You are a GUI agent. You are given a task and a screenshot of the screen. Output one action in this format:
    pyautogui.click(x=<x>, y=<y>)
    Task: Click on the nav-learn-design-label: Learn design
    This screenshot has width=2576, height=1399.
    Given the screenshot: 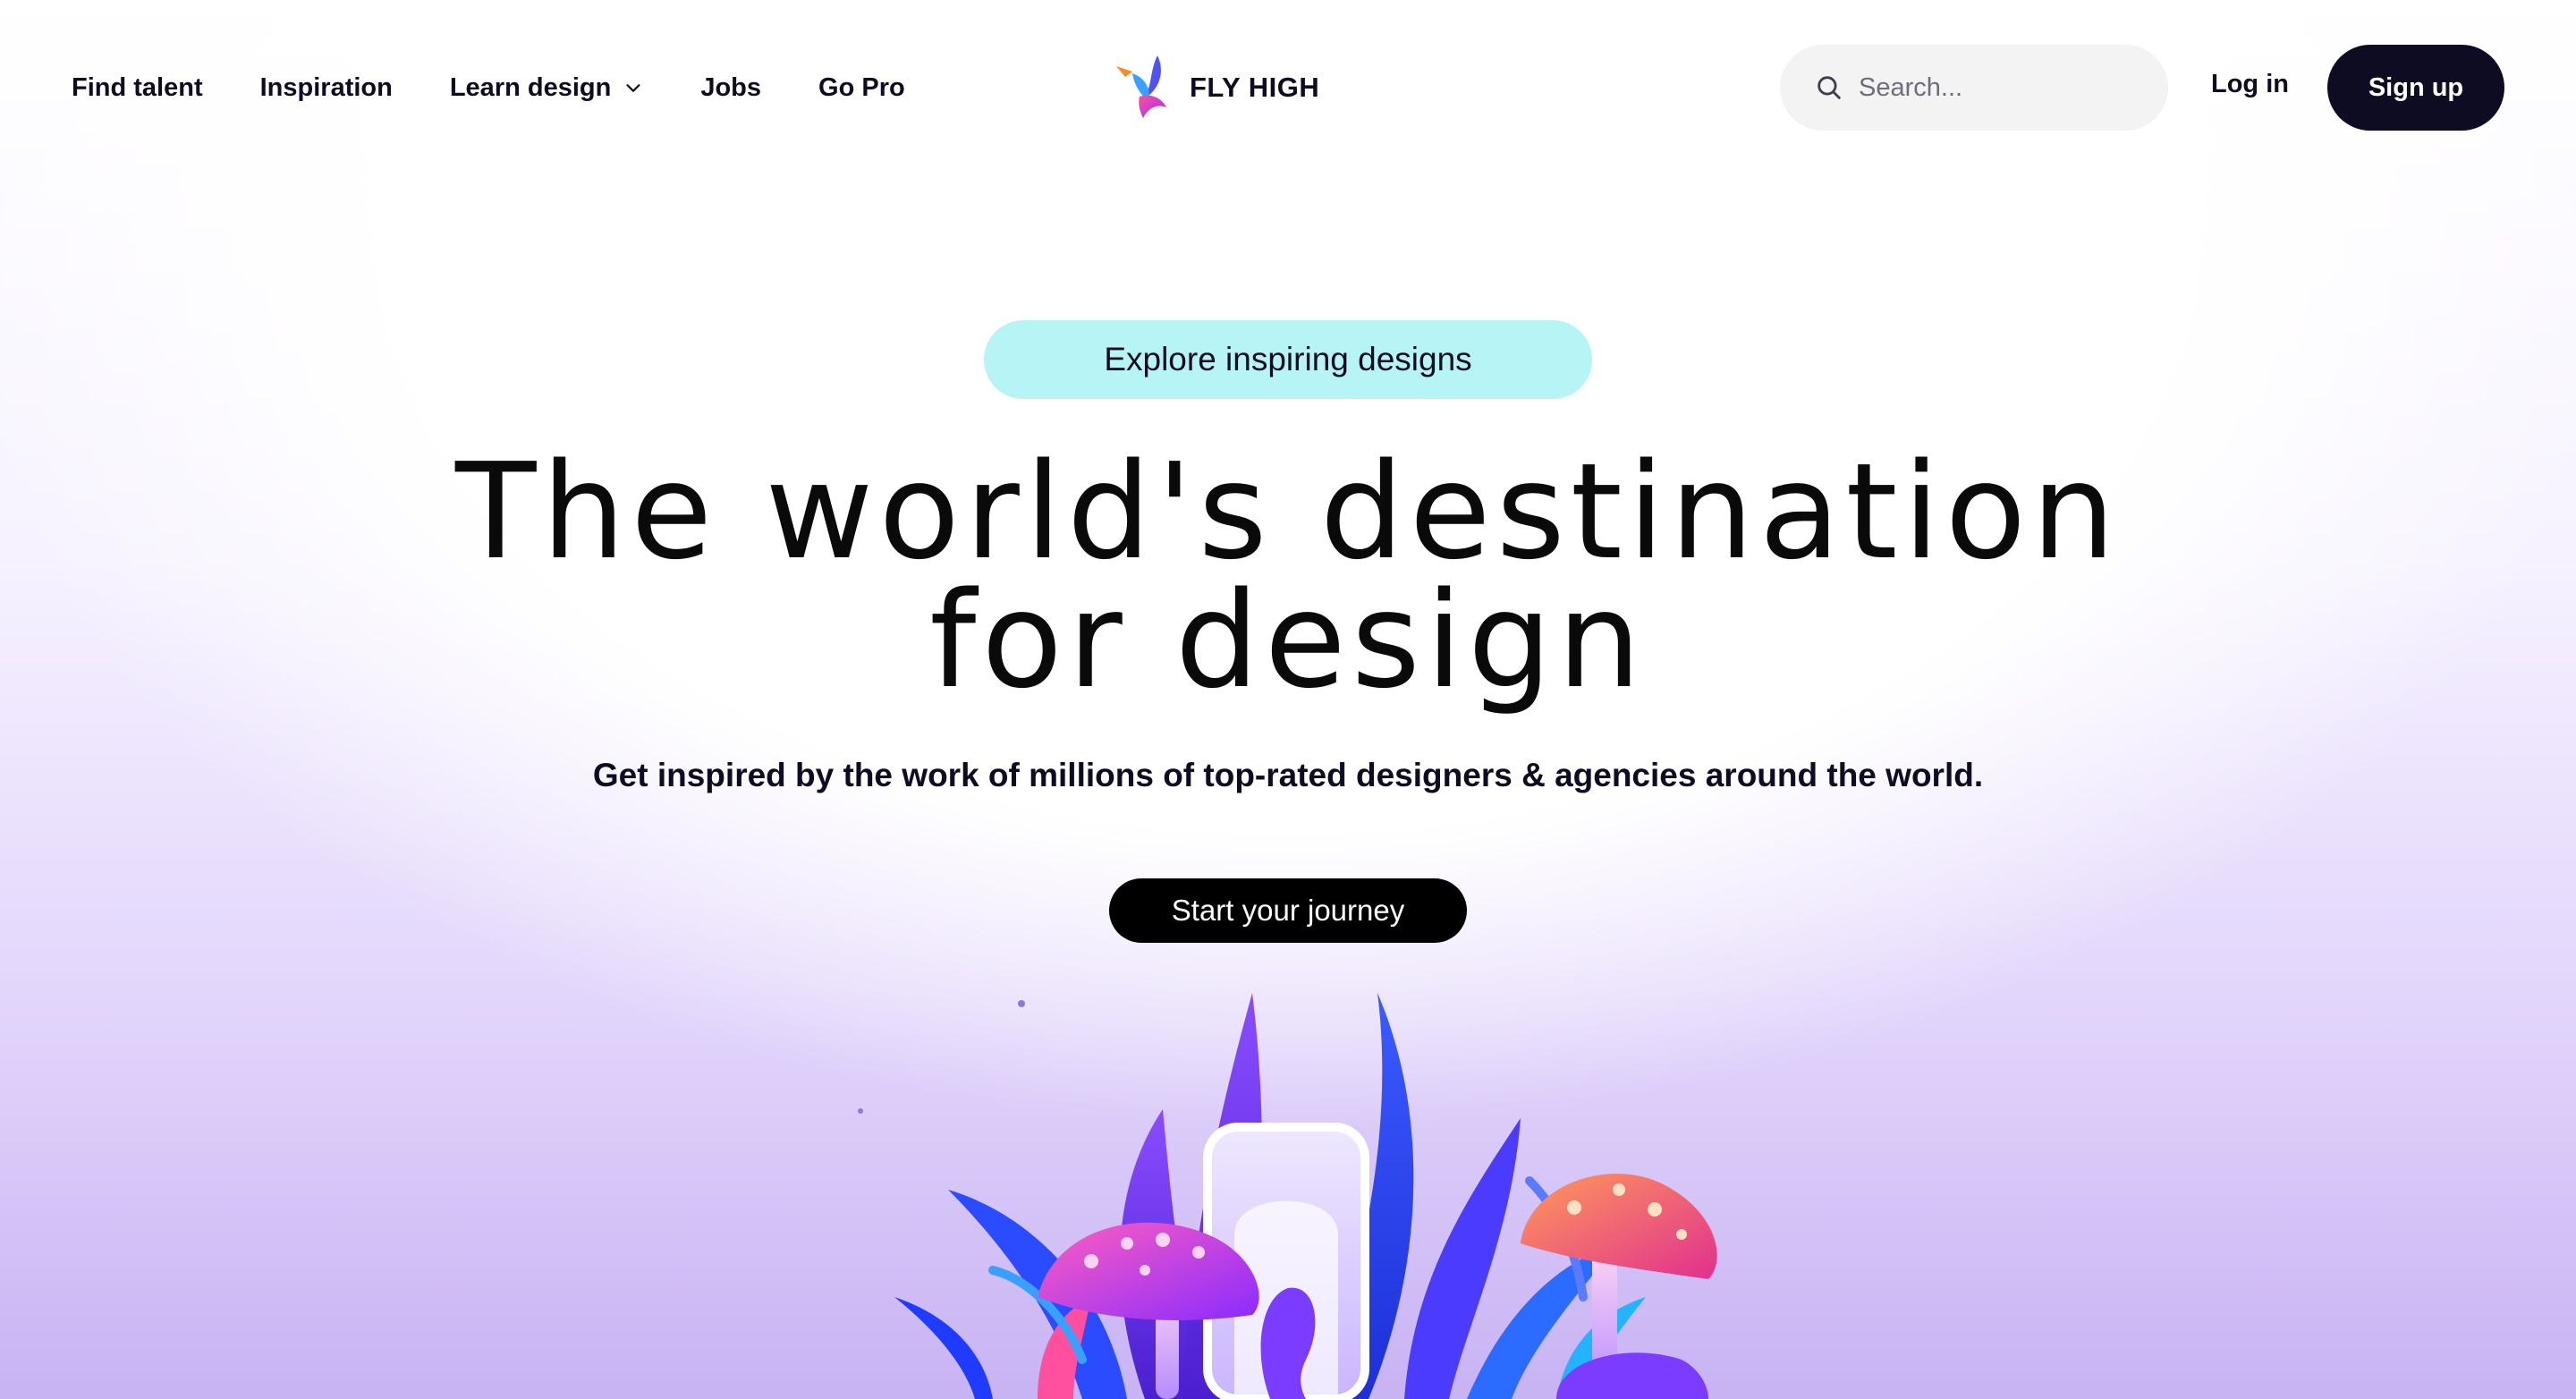 What is the action you would take?
    pyautogui.click(x=530, y=87)
    